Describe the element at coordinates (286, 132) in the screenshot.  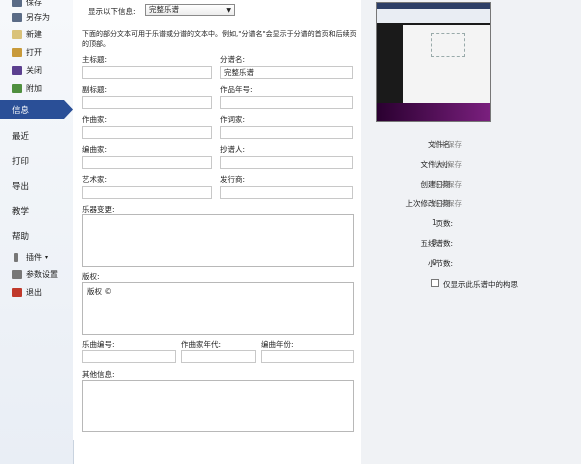
I see `lyricist-field` at that location.